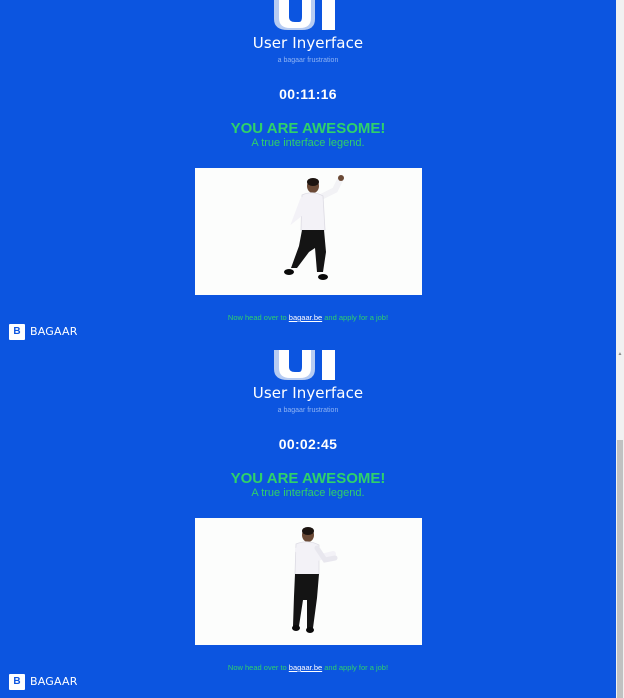  Describe the element at coordinates (308, 94) in the screenshot. I see `timer: 00:11:16` at that location.